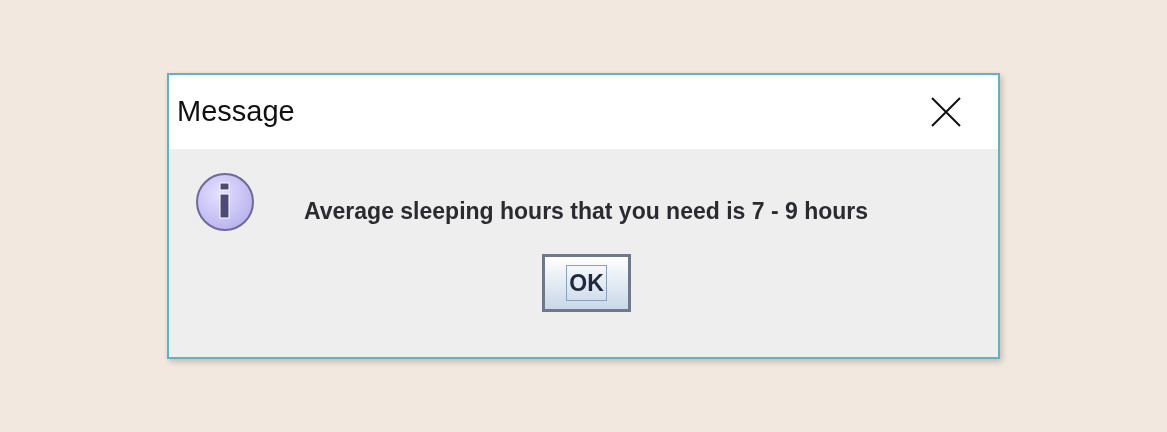  What do you see at coordinates (586, 283) in the screenshot?
I see `ok-button: OK` at bounding box center [586, 283].